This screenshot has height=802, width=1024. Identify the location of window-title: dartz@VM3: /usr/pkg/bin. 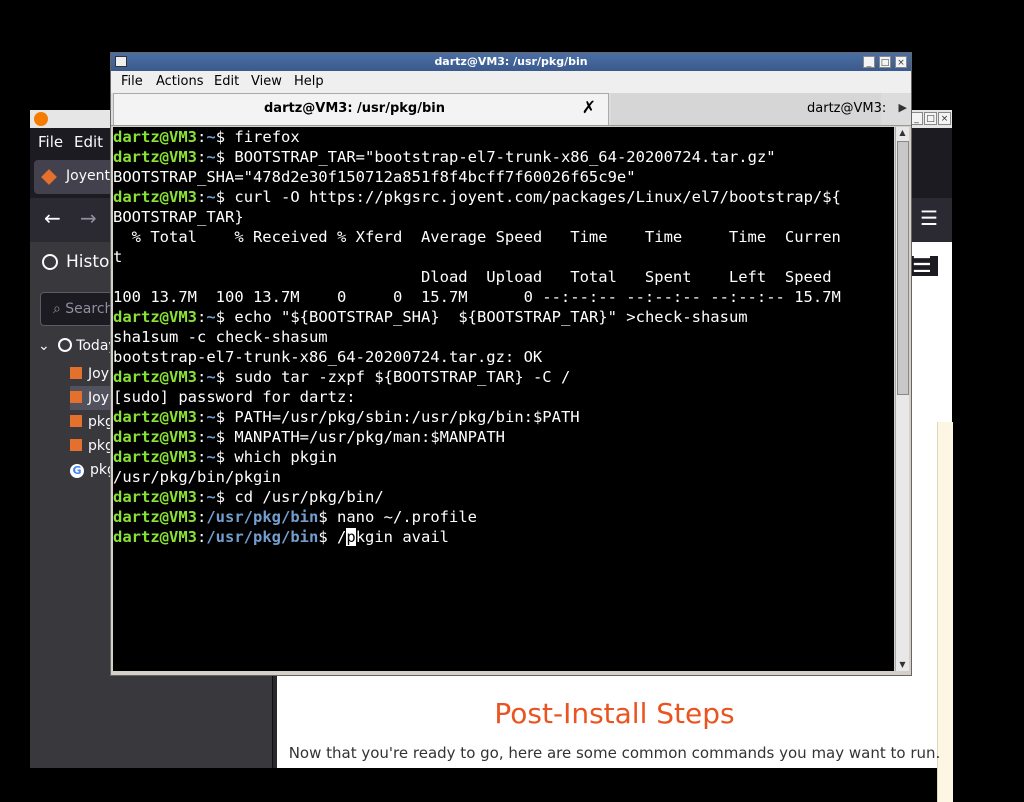
(511, 61).